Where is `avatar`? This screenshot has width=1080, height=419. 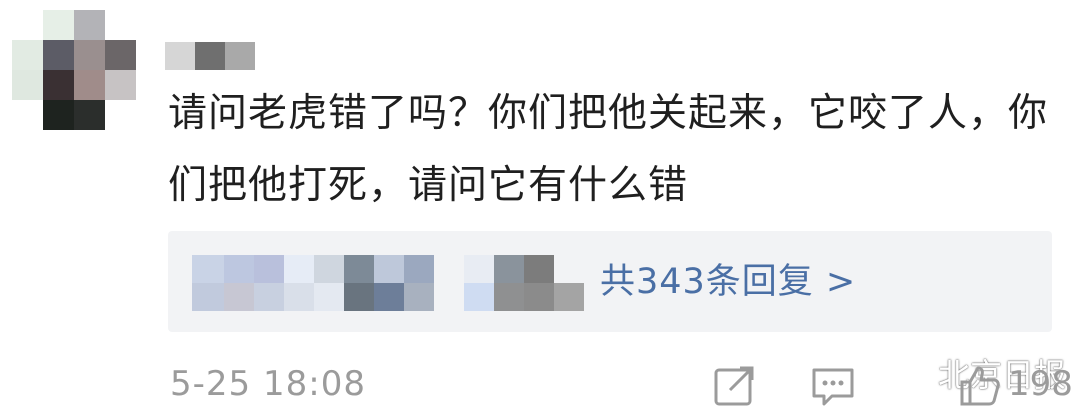
avatar is located at coordinates (74, 70).